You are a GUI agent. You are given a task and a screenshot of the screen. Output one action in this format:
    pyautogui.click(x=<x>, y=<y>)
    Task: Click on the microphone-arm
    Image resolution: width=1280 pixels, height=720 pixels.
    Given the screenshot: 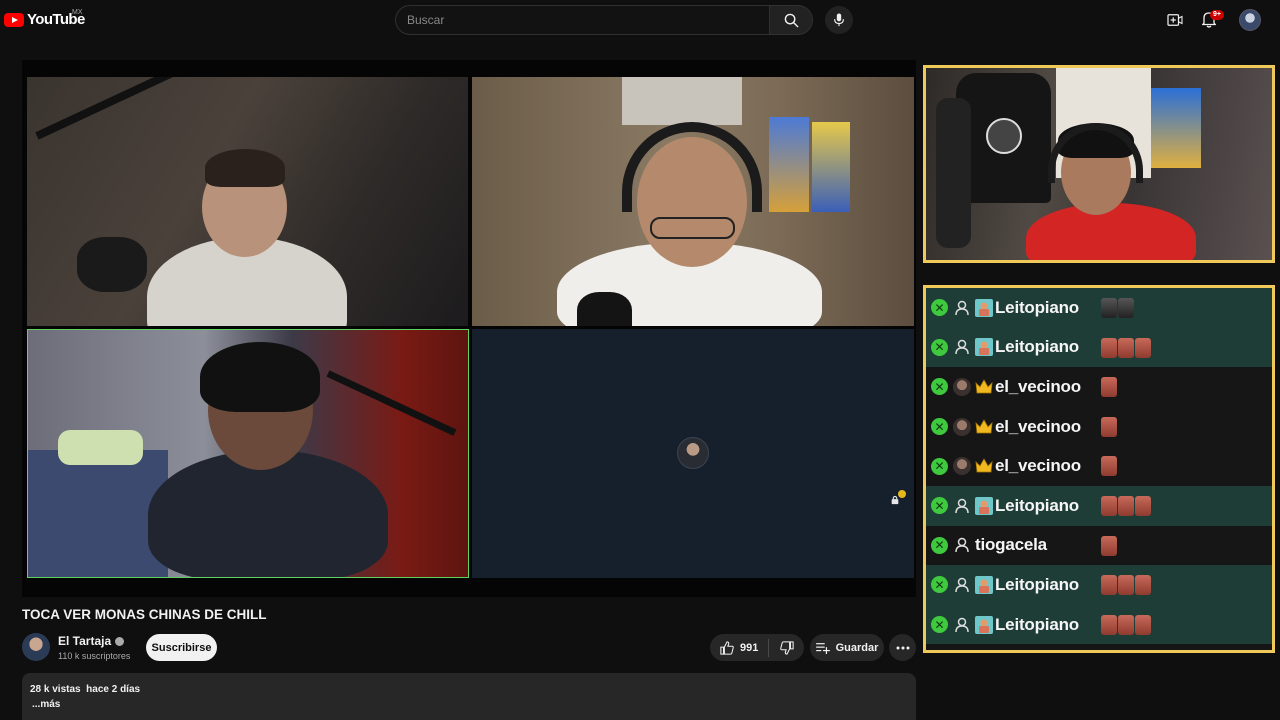 What is the action you would take?
    pyautogui.click(x=391, y=403)
    